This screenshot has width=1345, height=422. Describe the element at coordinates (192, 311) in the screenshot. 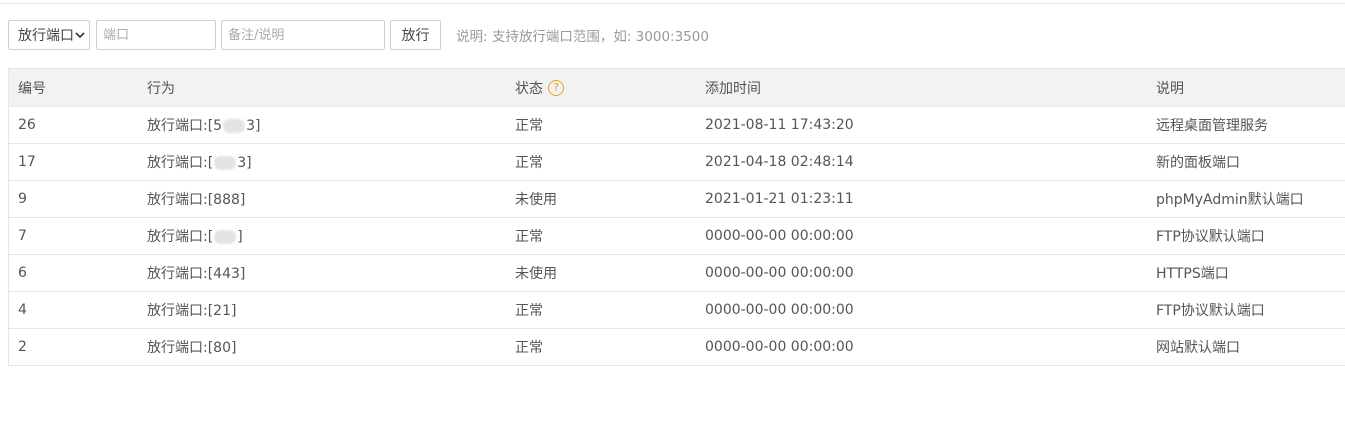

I see `rule-action-text: 放行端口:[21]` at that location.